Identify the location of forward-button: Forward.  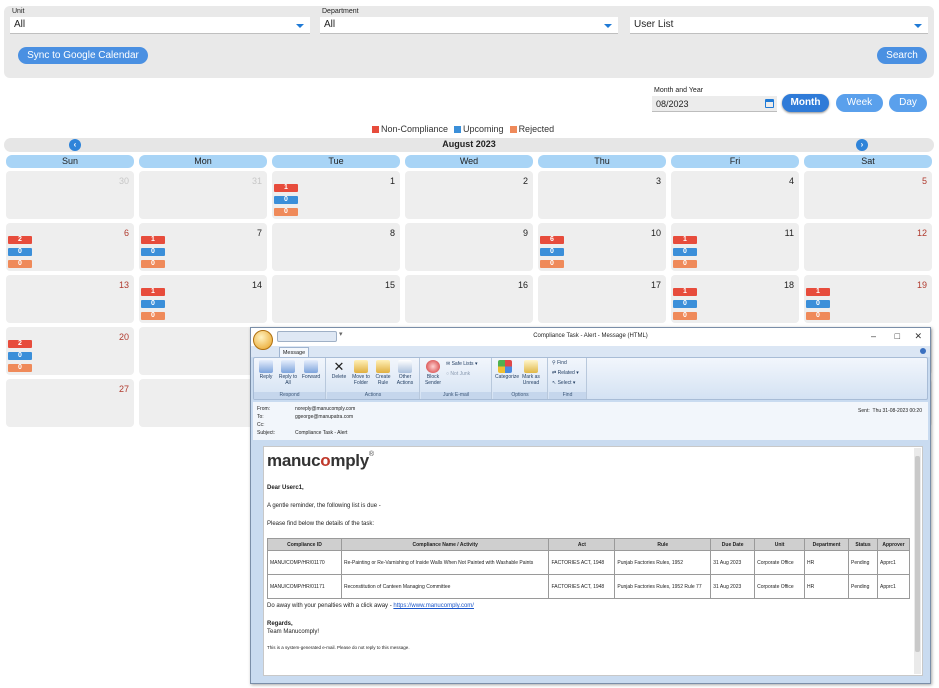
(311, 370).